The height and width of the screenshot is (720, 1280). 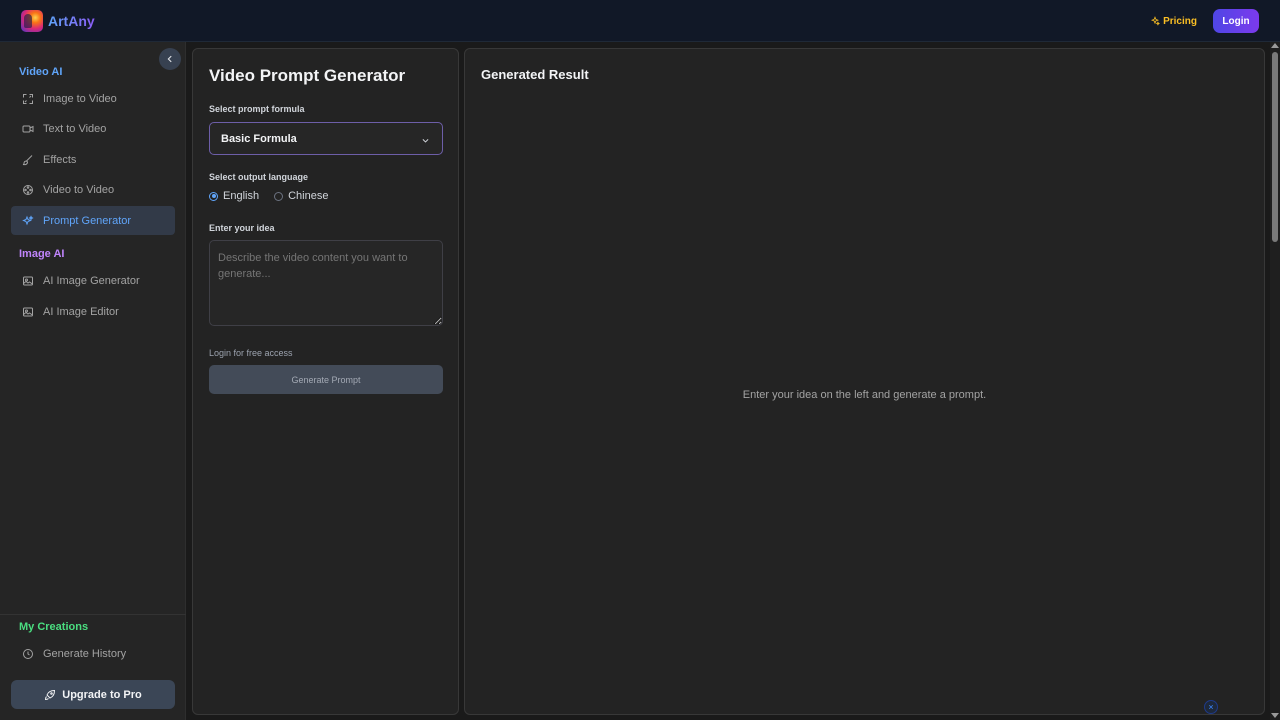 I want to click on collapse-sidebar-button, so click(x=170, y=59).